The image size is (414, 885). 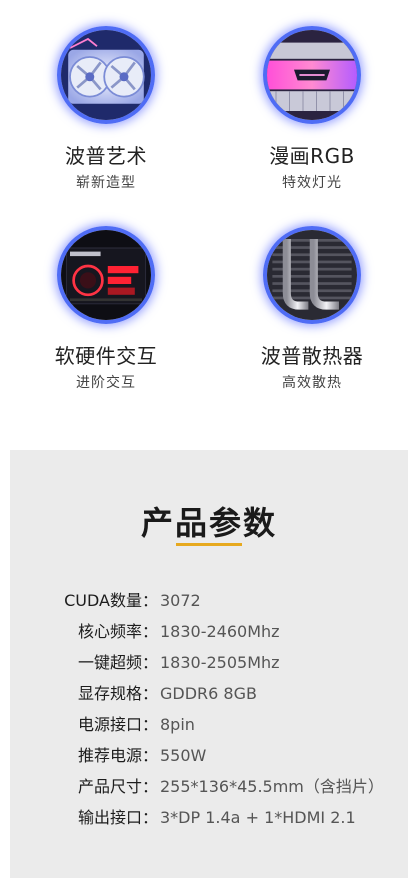 What do you see at coordinates (220, 631) in the screenshot?
I see `spec-value: 1830-2460Mhz` at bounding box center [220, 631].